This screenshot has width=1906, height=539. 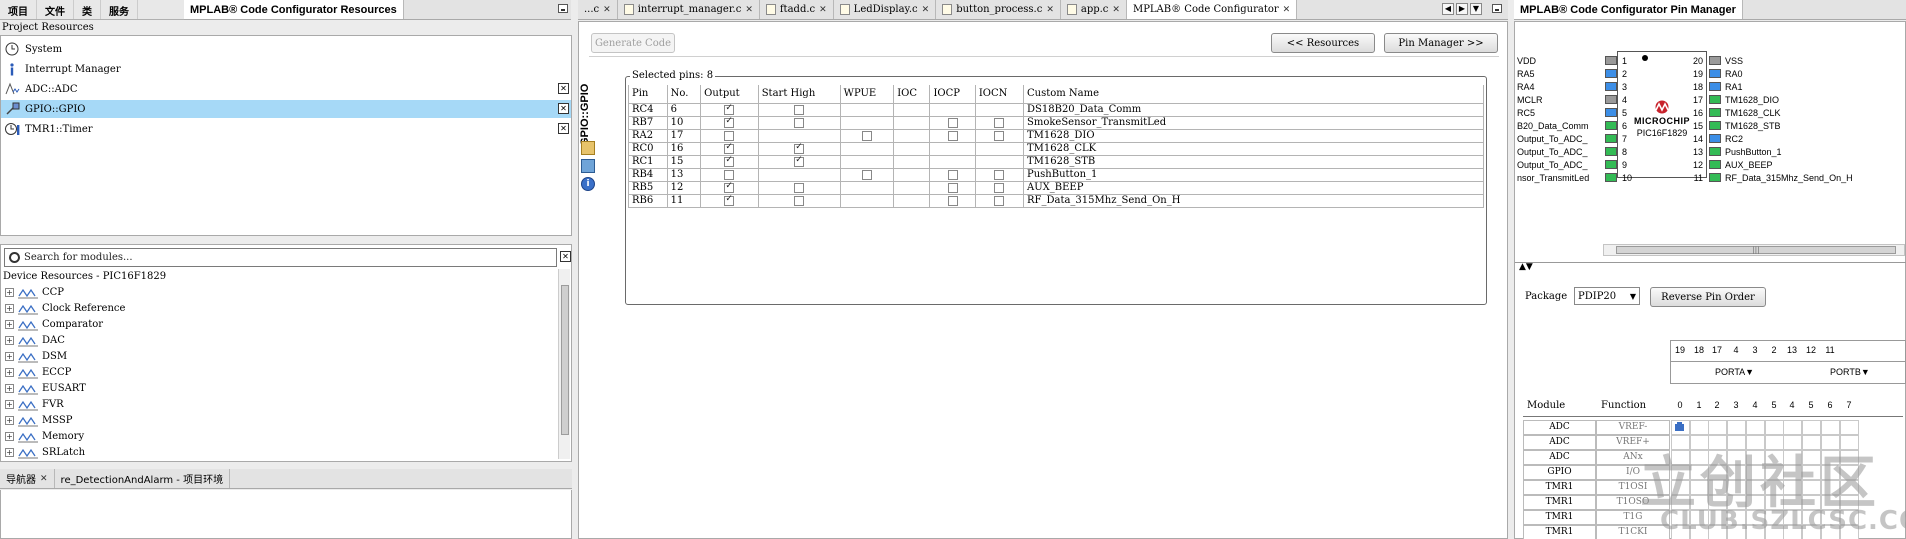 I want to click on scrollbar, so click(x=564, y=364).